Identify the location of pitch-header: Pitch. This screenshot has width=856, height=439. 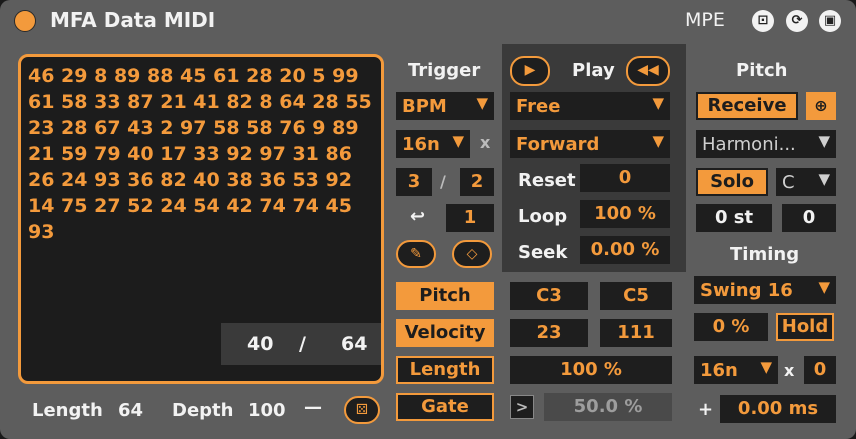
(762, 70).